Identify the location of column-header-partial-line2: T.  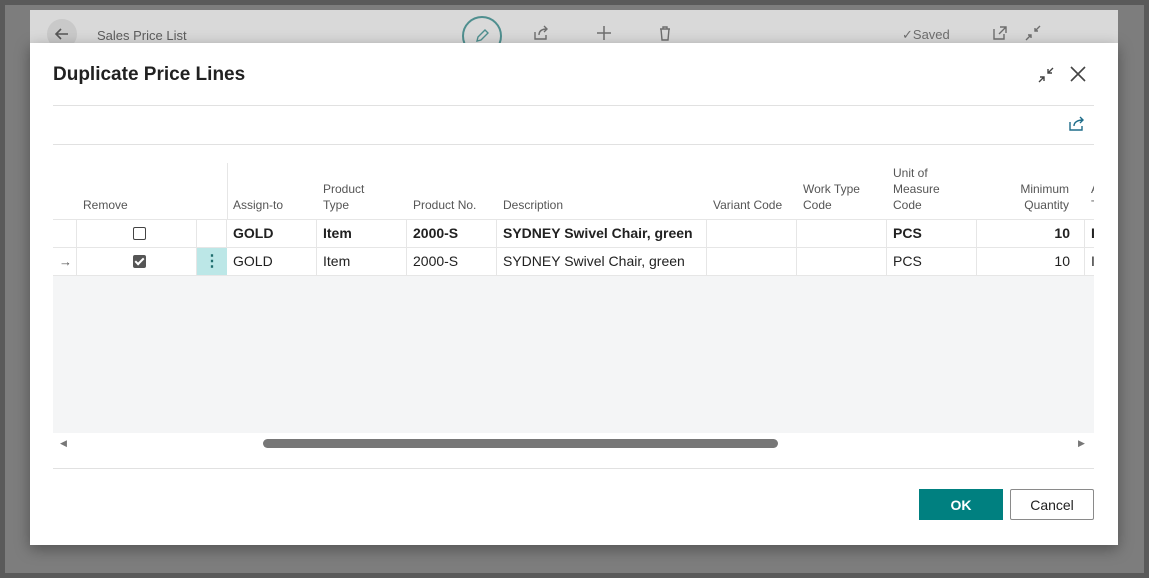
(1092, 205).